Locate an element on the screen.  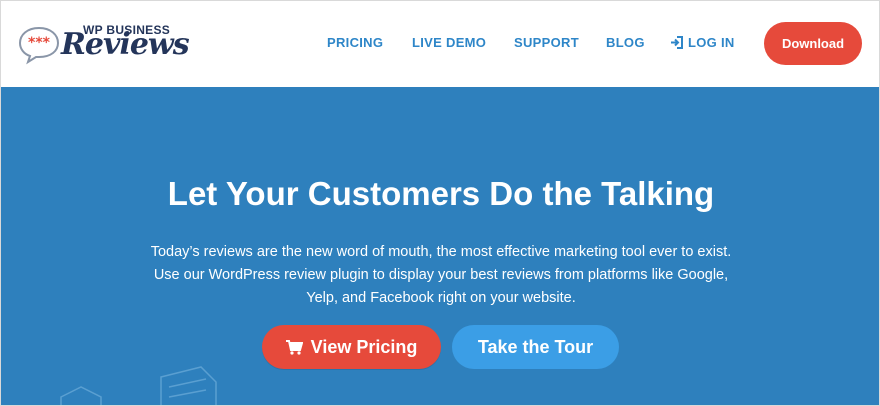
nav-live-demo: LIVE DEMO is located at coordinates (449, 44).